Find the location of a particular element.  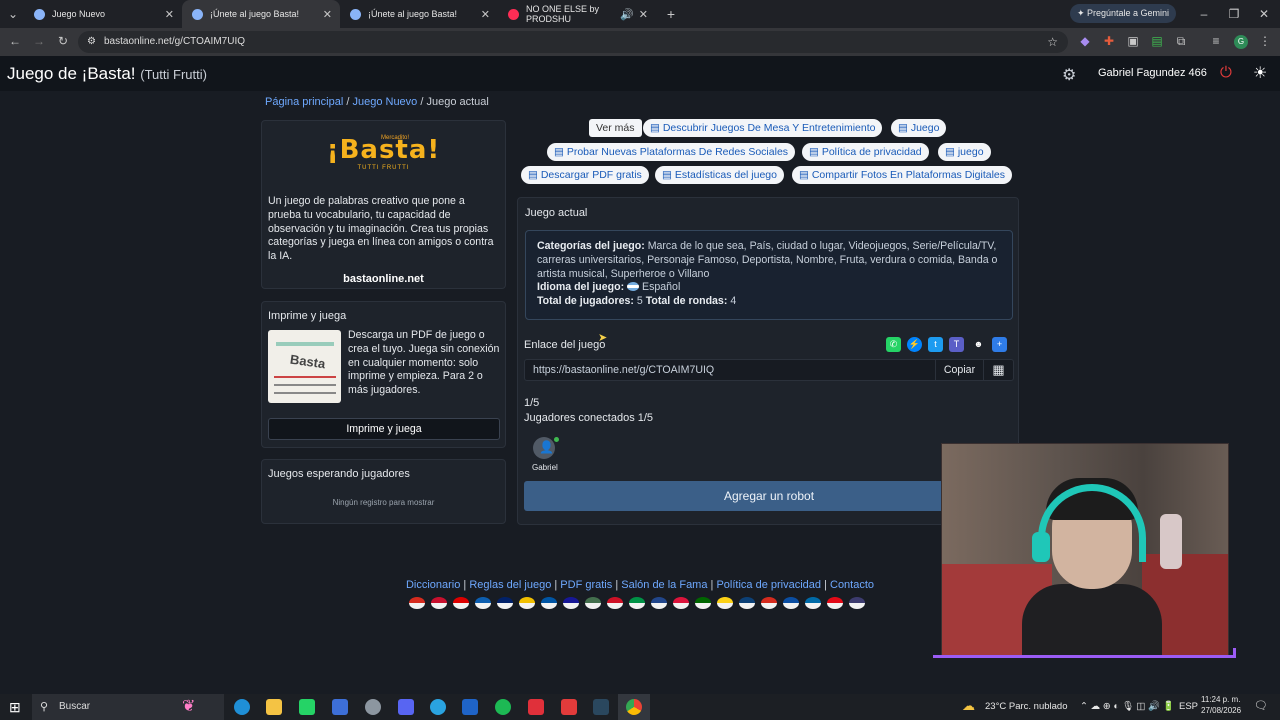

pill-link: ▤ Descargar PDF gratis is located at coordinates (585, 175).